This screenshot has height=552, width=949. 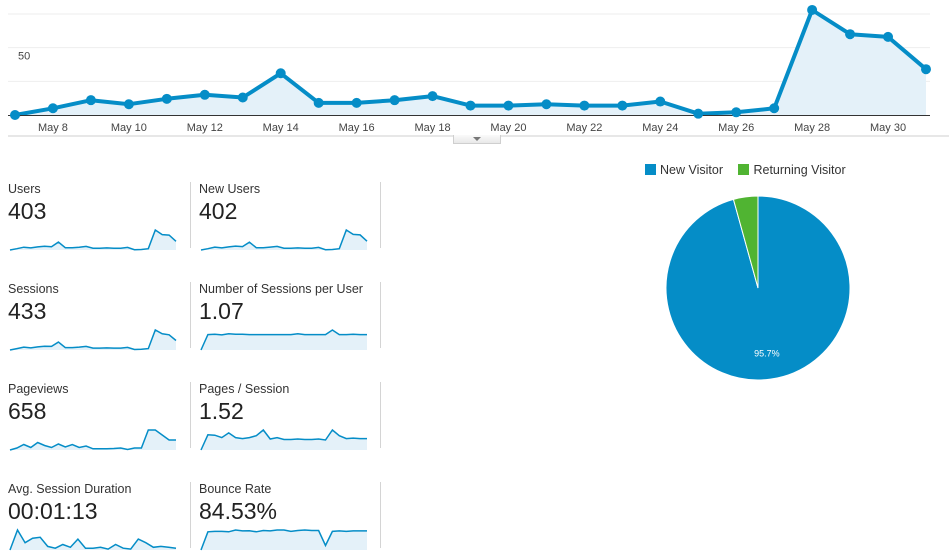 What do you see at coordinates (27, 311) in the screenshot?
I see `metric-value: 433` at bounding box center [27, 311].